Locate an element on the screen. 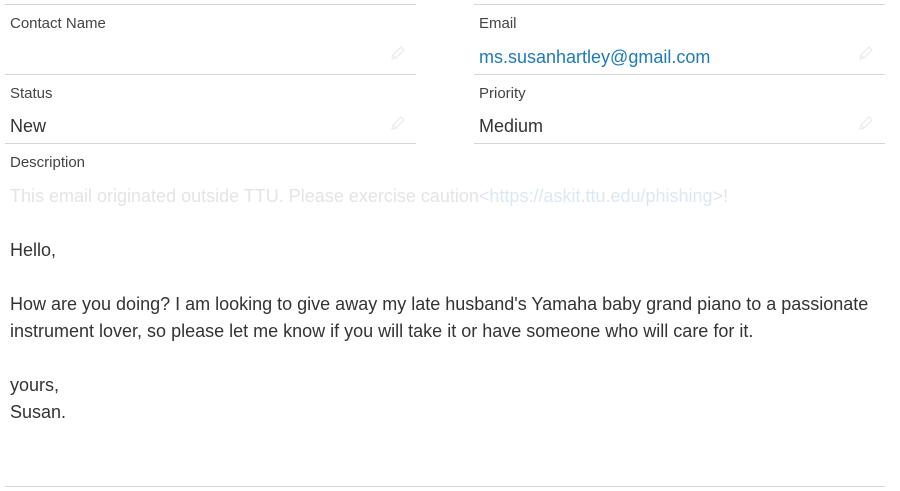  email-field: Email ms.susanhartley@gmail.com is located at coordinates (679, 40).